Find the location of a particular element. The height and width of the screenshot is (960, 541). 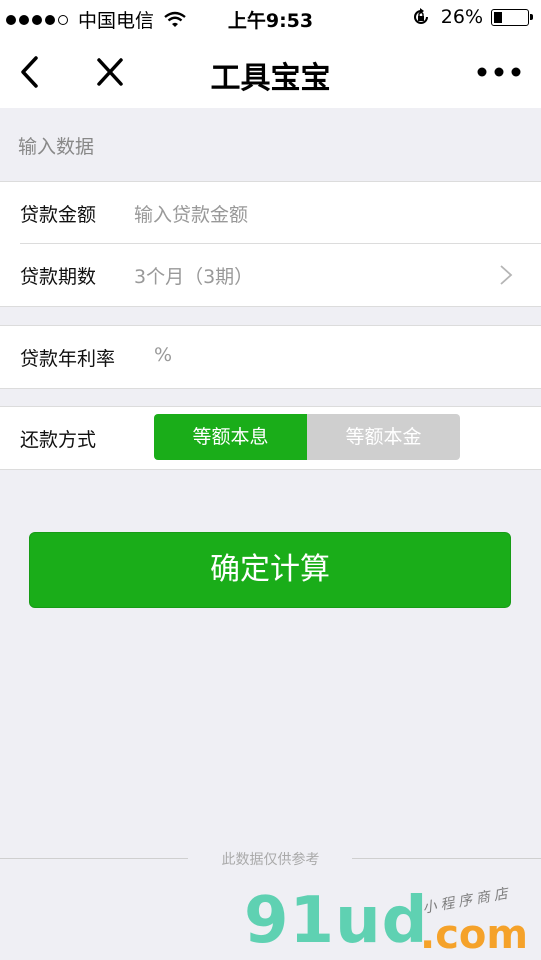

nav-bar: 工具宝宝 is located at coordinates (270, 72).